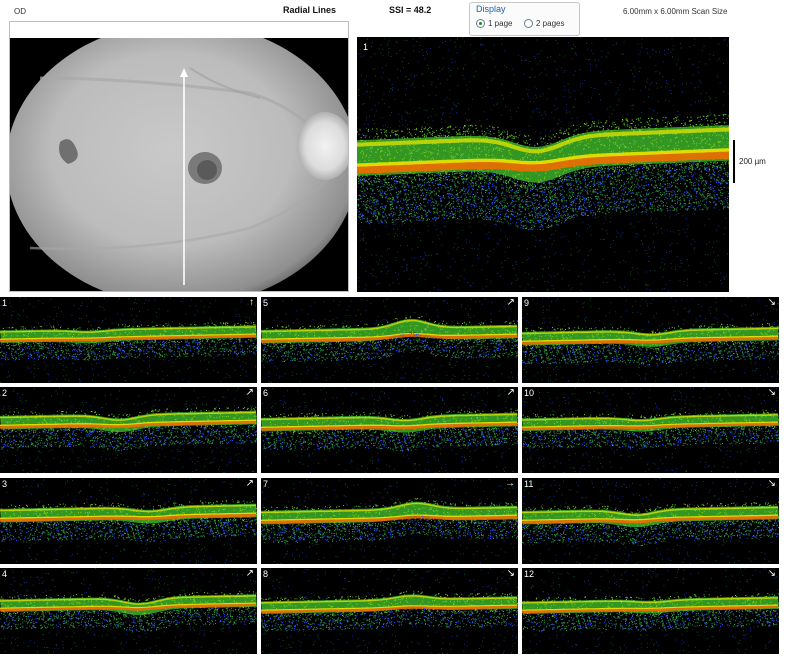 This screenshot has width=800, height=656. I want to click on thumbnail-number: 8, so click(265, 574).